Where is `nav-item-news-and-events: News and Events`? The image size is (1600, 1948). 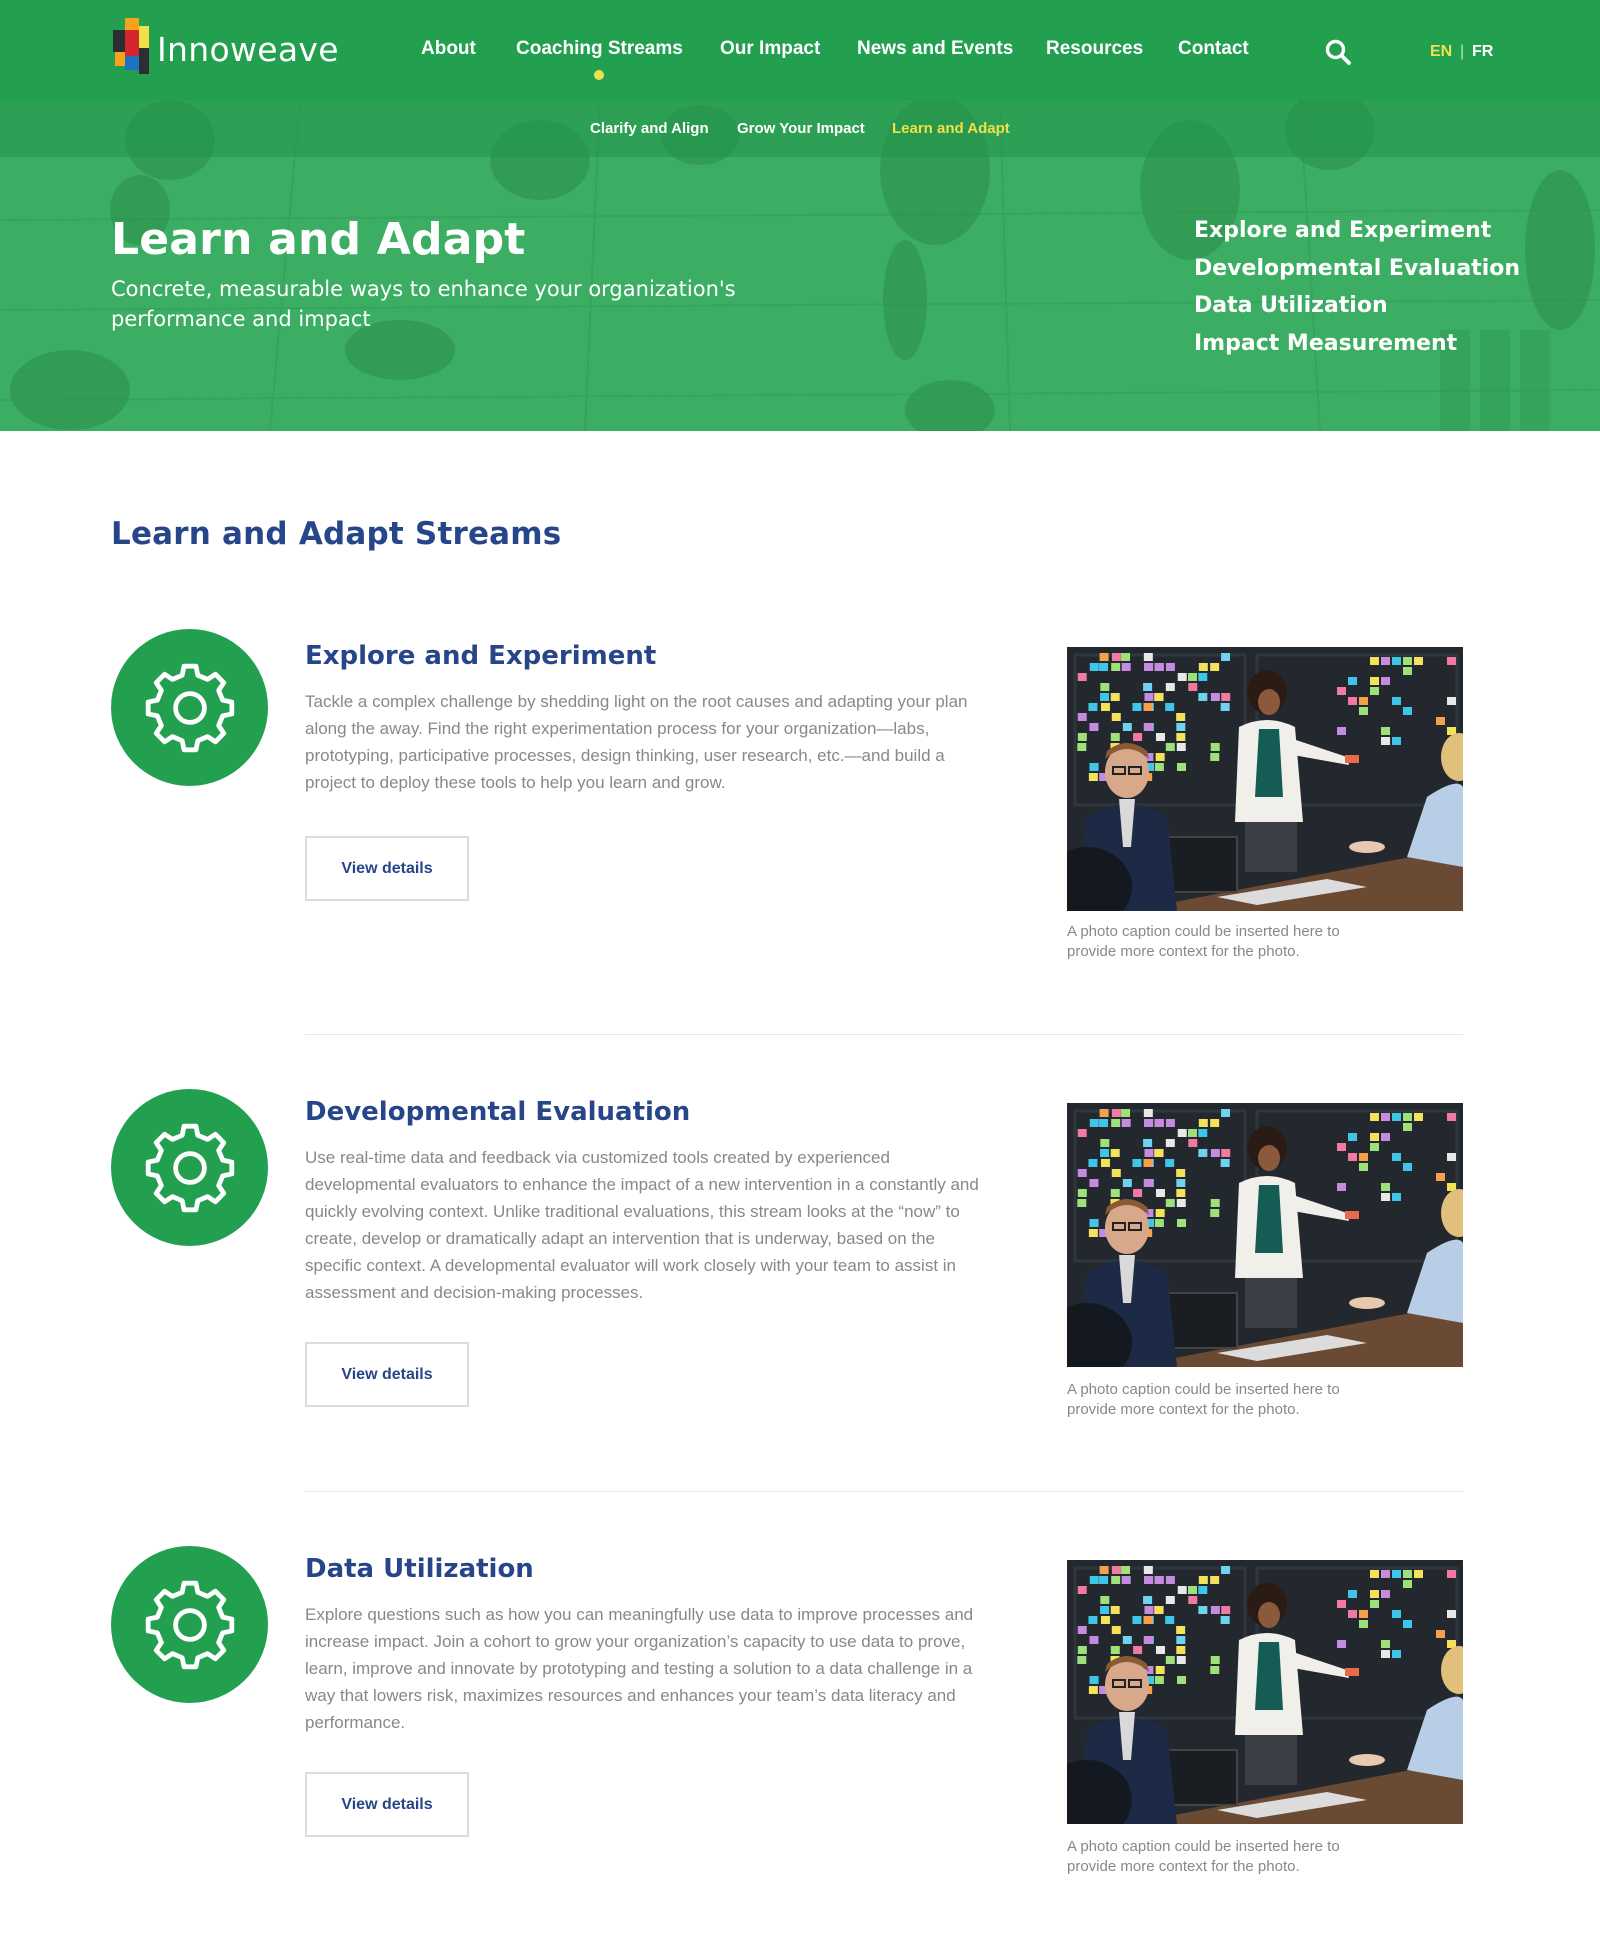
nav-item-news-and-events: News and Events is located at coordinates (935, 49).